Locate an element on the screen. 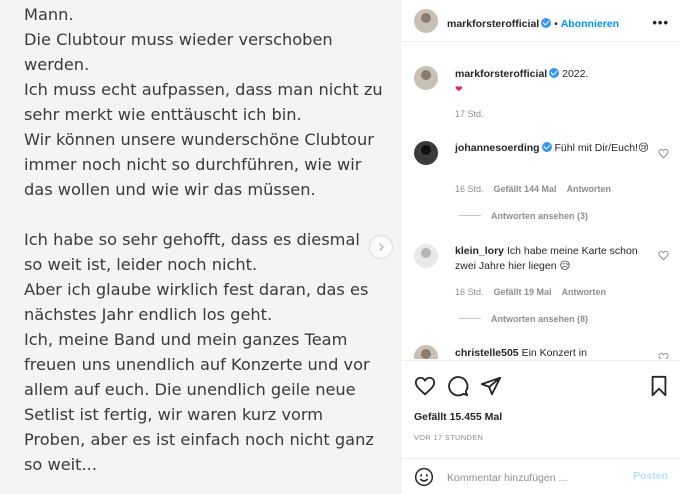 The height and width of the screenshot is (494, 680). heart-emoji: ❤ is located at coordinates (459, 89).